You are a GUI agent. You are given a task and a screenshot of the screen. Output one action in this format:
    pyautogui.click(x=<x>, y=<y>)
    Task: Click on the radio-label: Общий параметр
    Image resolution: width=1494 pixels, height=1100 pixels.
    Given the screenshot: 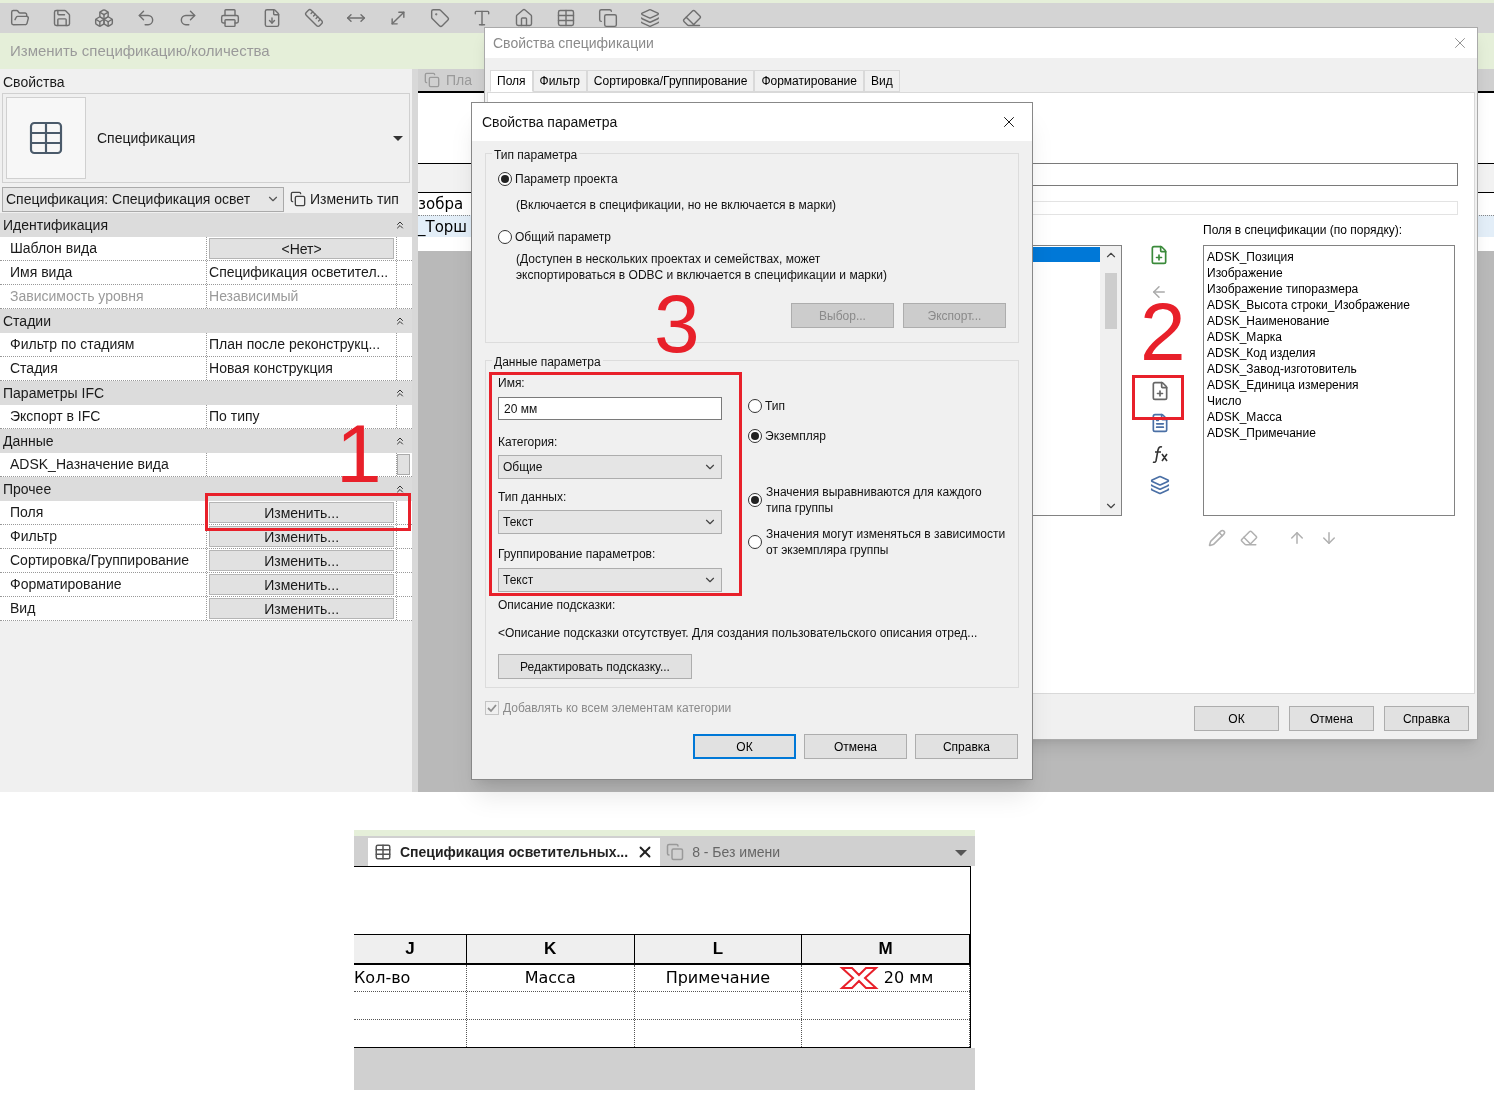 What is the action you would take?
    pyautogui.click(x=563, y=237)
    